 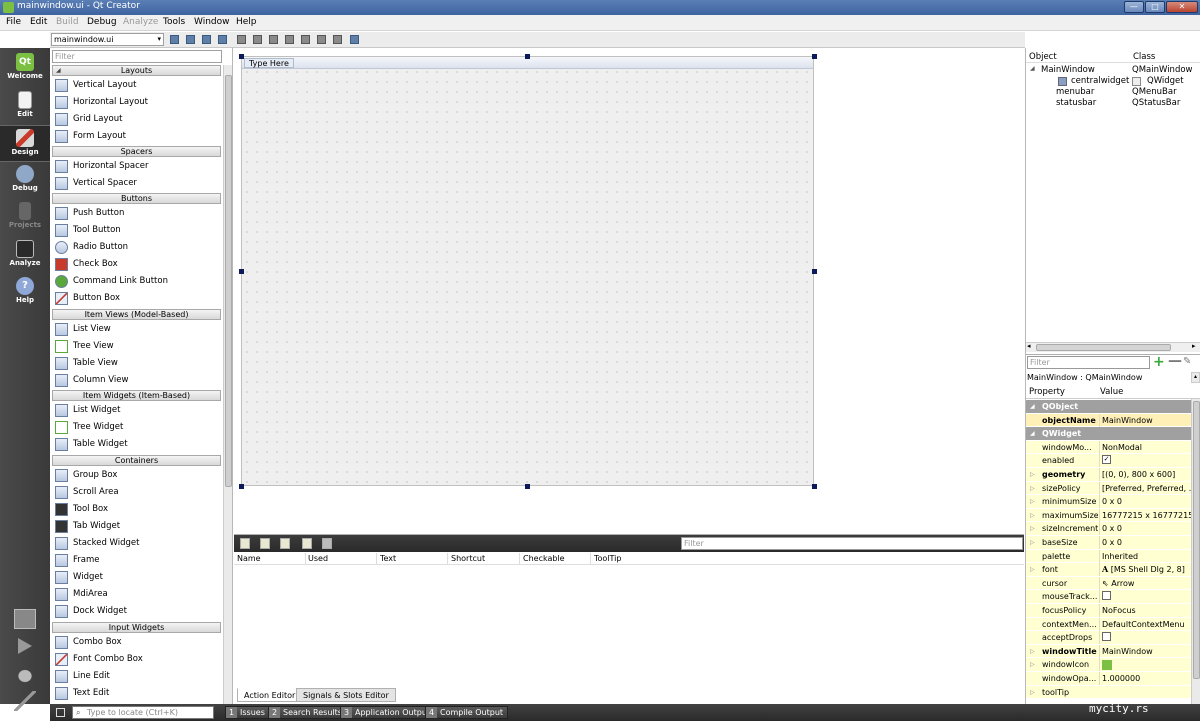 What do you see at coordinates (1113, 347) in the screenshot?
I see `object-inspector-hscrollbar: ◂ ▸` at bounding box center [1113, 347].